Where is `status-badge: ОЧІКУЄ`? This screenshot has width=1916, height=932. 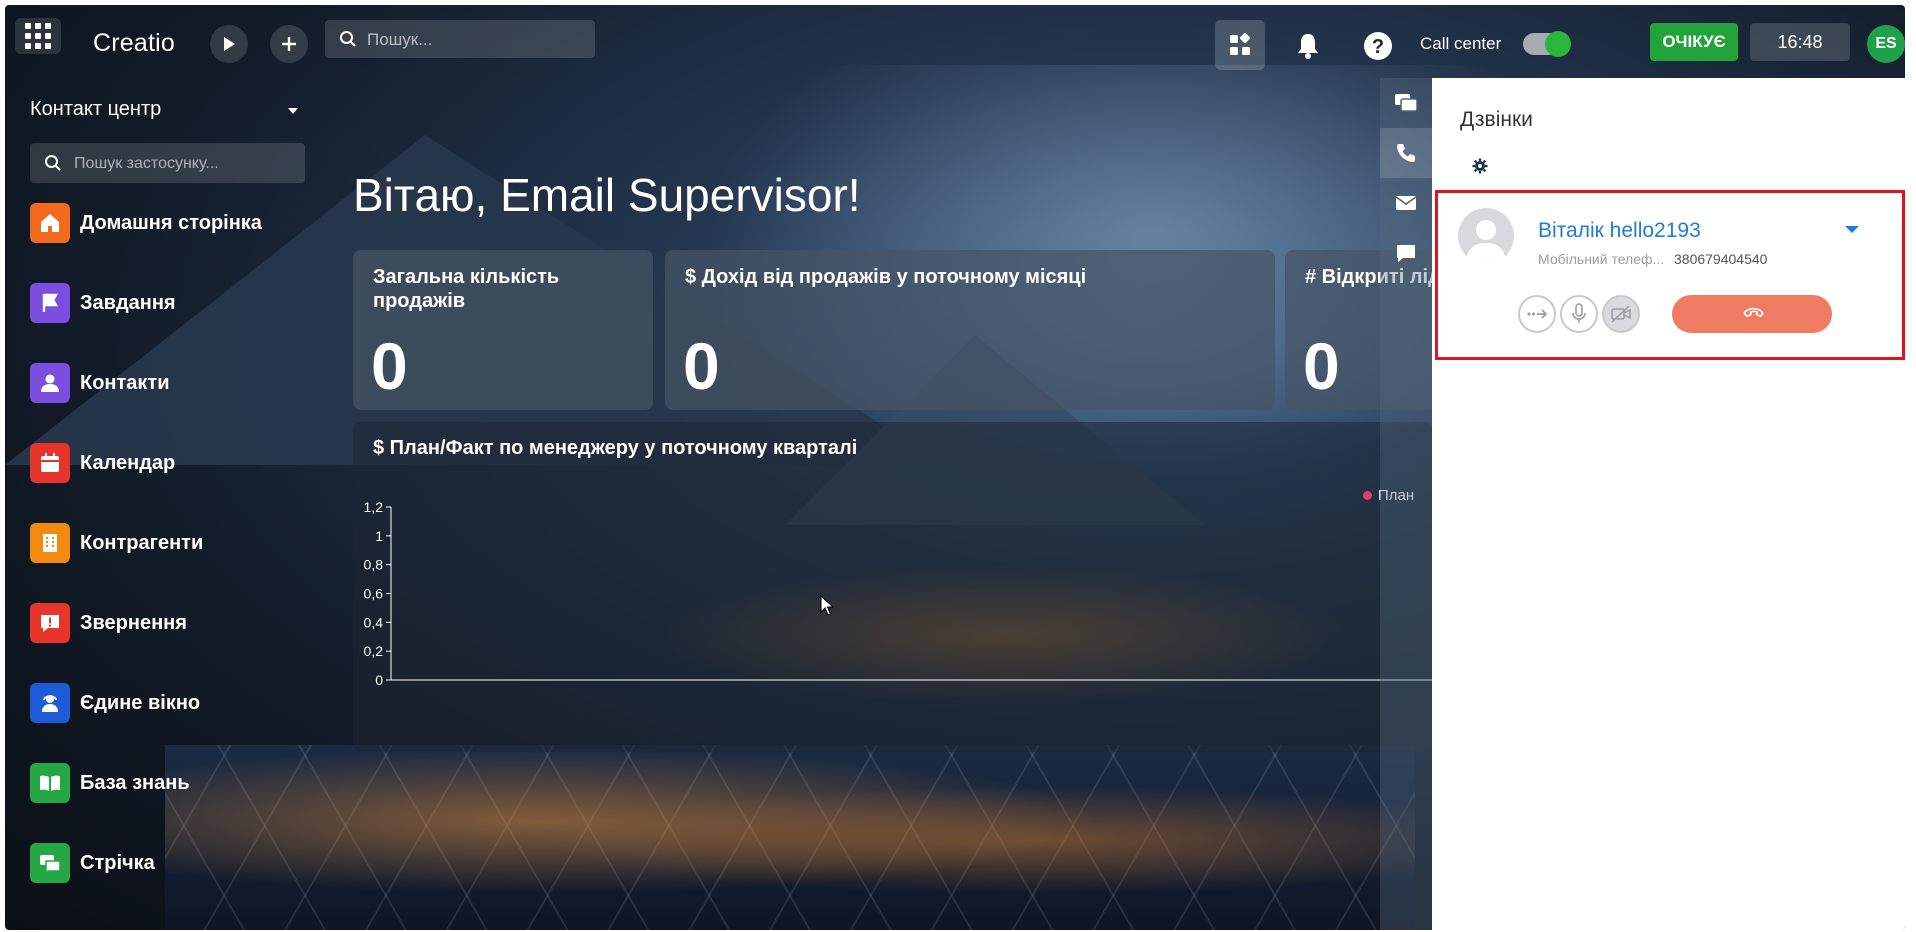
status-badge: ОЧІКУЄ is located at coordinates (1694, 42).